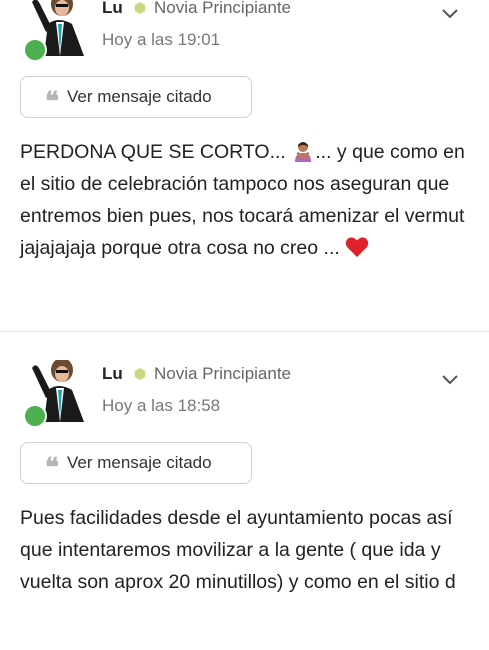 The image size is (489, 650). I want to click on post-divider, so click(244, 331).